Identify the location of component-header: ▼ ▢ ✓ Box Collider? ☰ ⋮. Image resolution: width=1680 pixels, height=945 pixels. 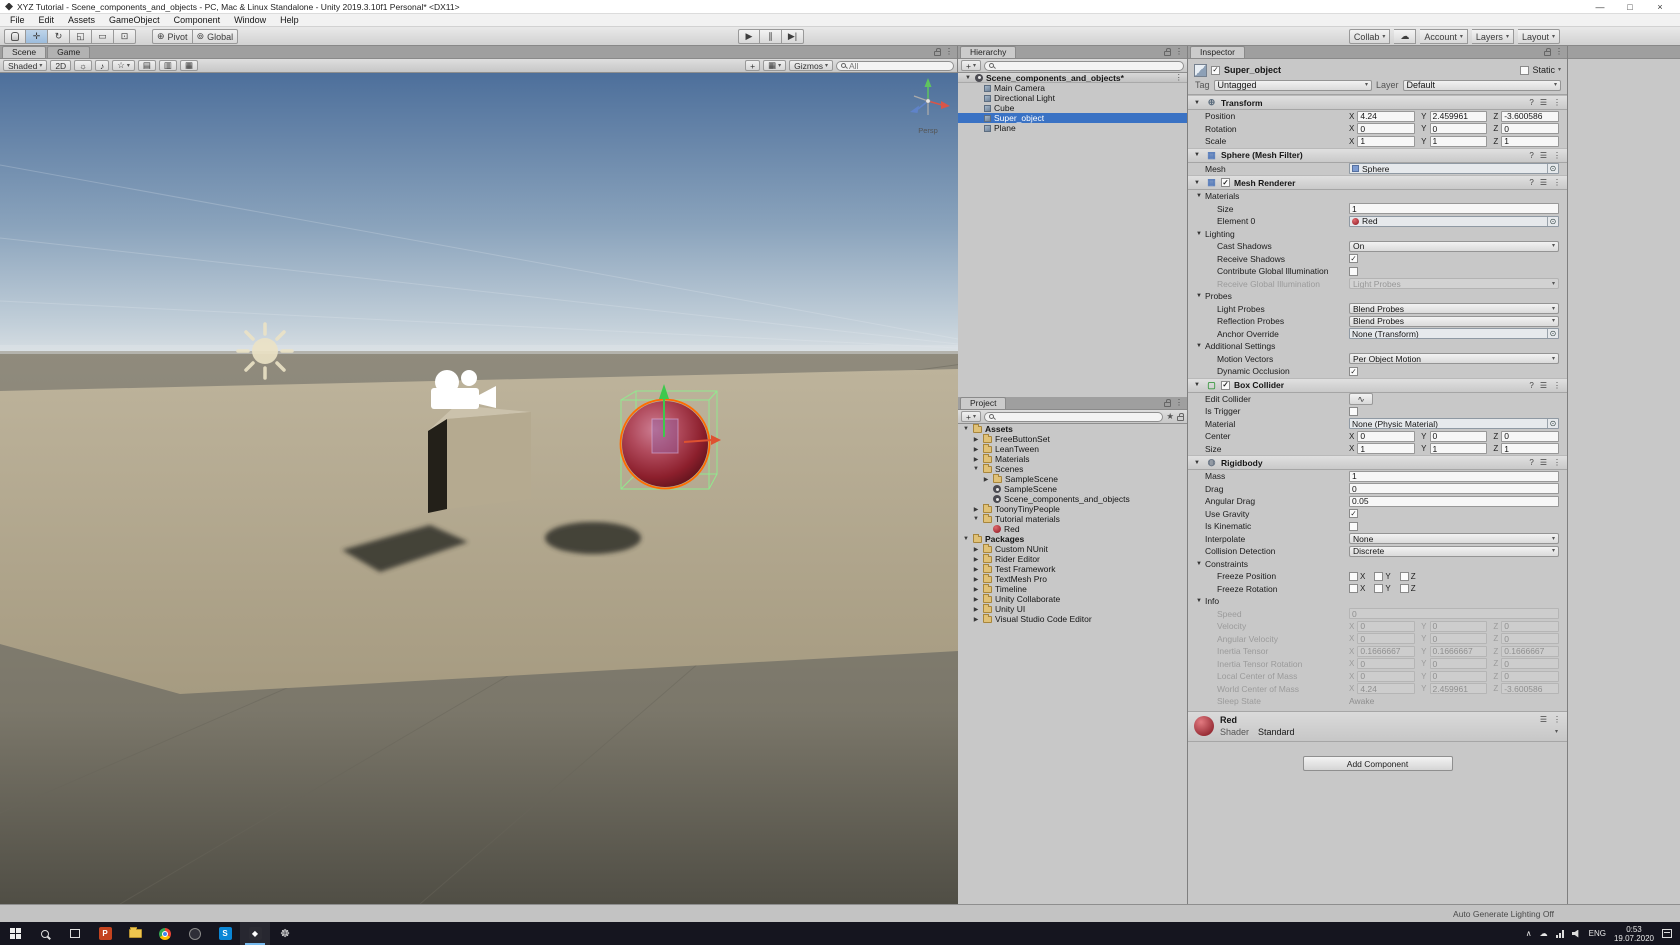
(1377, 385).